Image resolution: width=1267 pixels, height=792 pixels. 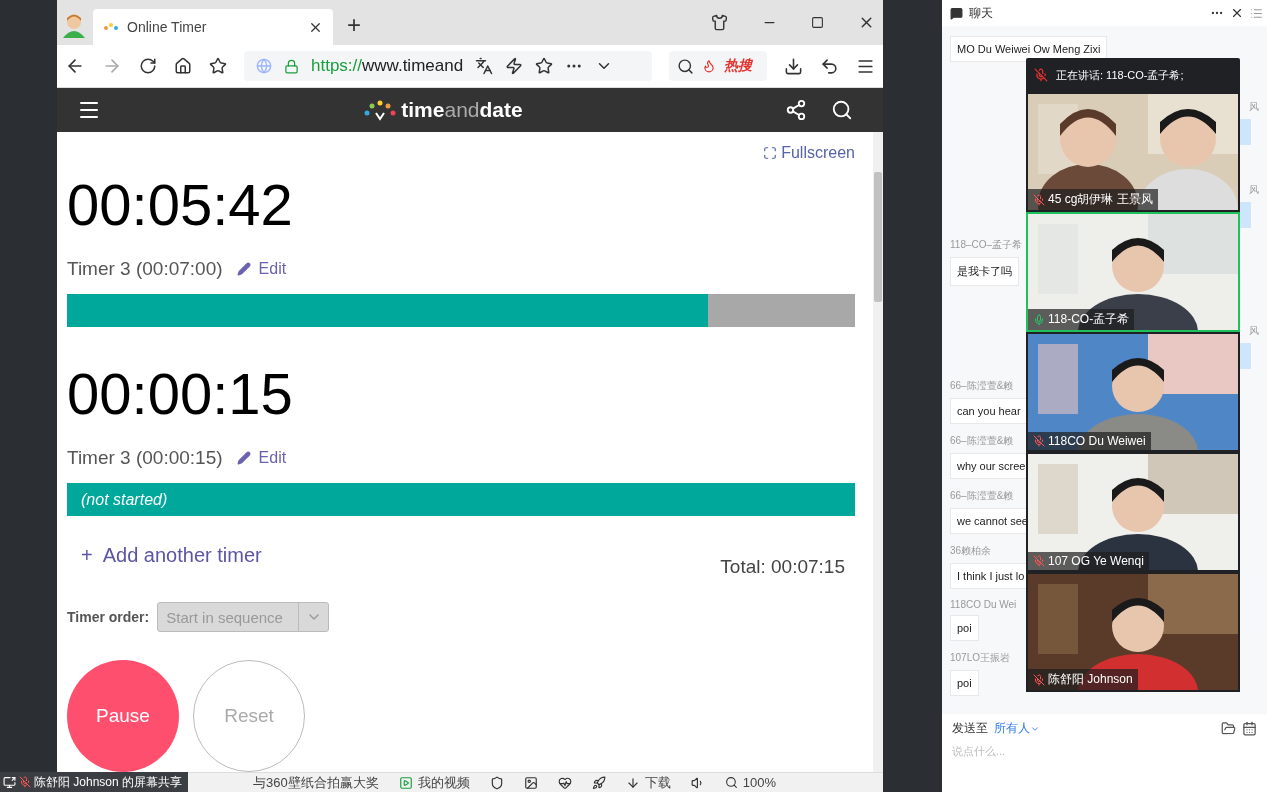 I want to click on undo-icon, so click(x=829, y=66).